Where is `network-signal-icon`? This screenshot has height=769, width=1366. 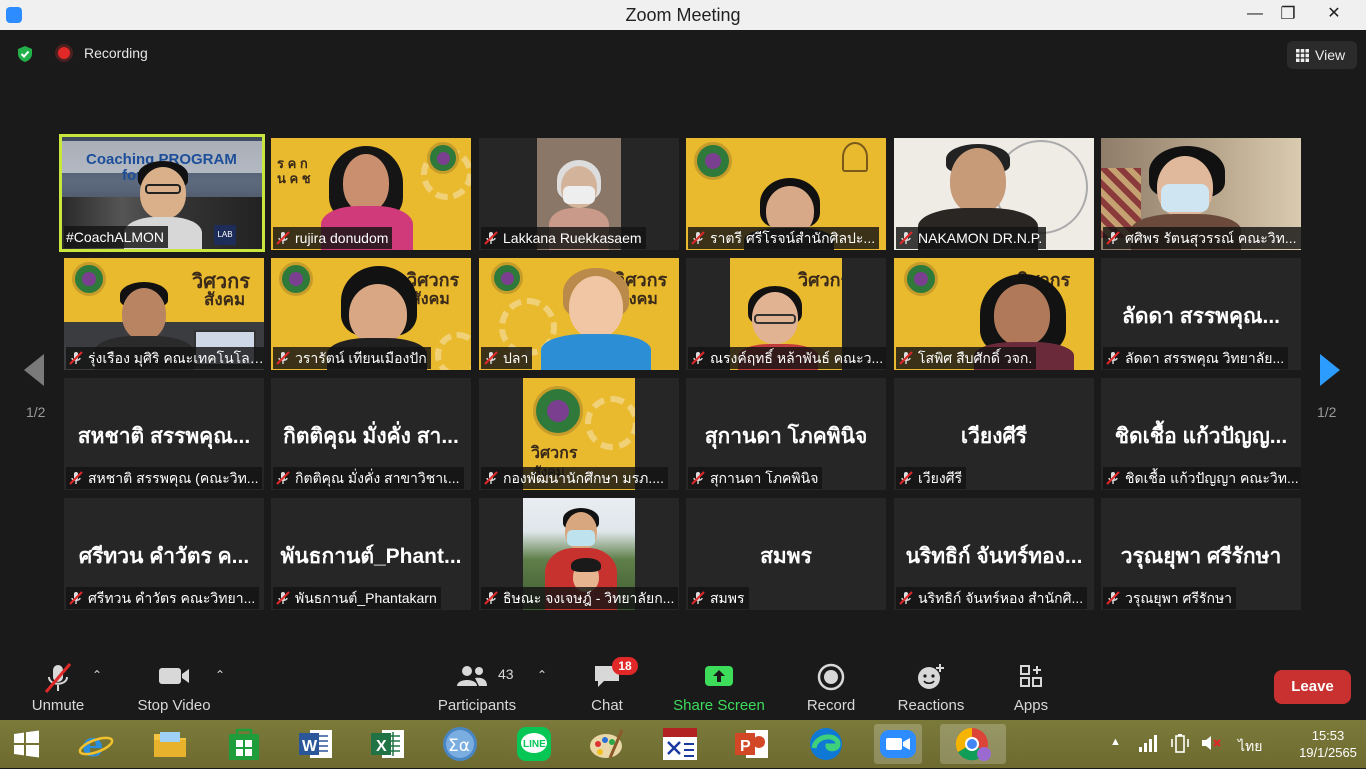 network-signal-icon is located at coordinates (1148, 743).